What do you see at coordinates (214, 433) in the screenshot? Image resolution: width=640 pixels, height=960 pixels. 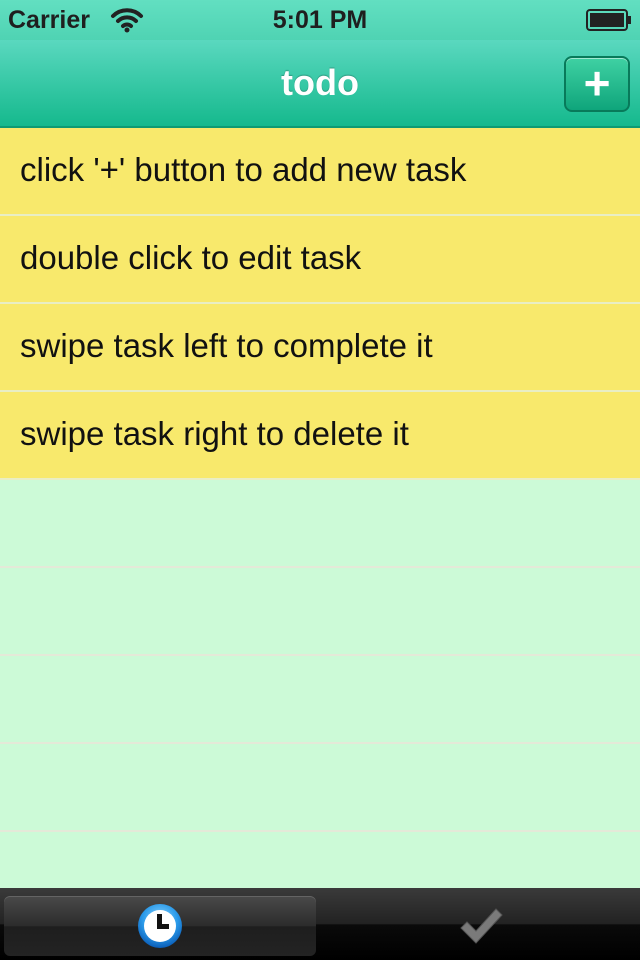 I see `task-text: swipe task right to delete it` at bounding box center [214, 433].